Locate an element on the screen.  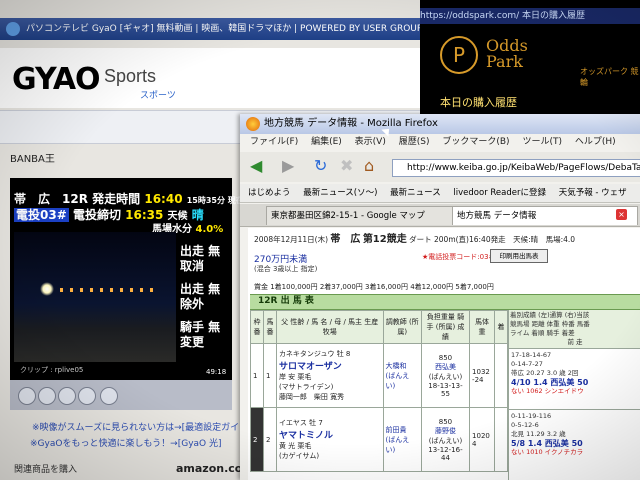
waku-cell: 2 is located at coordinates (257, 439).